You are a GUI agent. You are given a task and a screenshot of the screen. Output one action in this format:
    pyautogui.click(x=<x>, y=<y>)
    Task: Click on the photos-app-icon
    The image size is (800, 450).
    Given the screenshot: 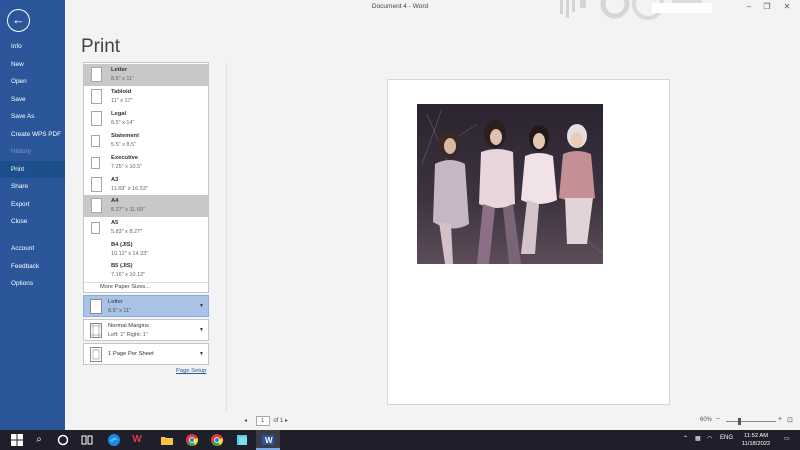 What is the action you would take?
    pyautogui.click(x=242, y=440)
    